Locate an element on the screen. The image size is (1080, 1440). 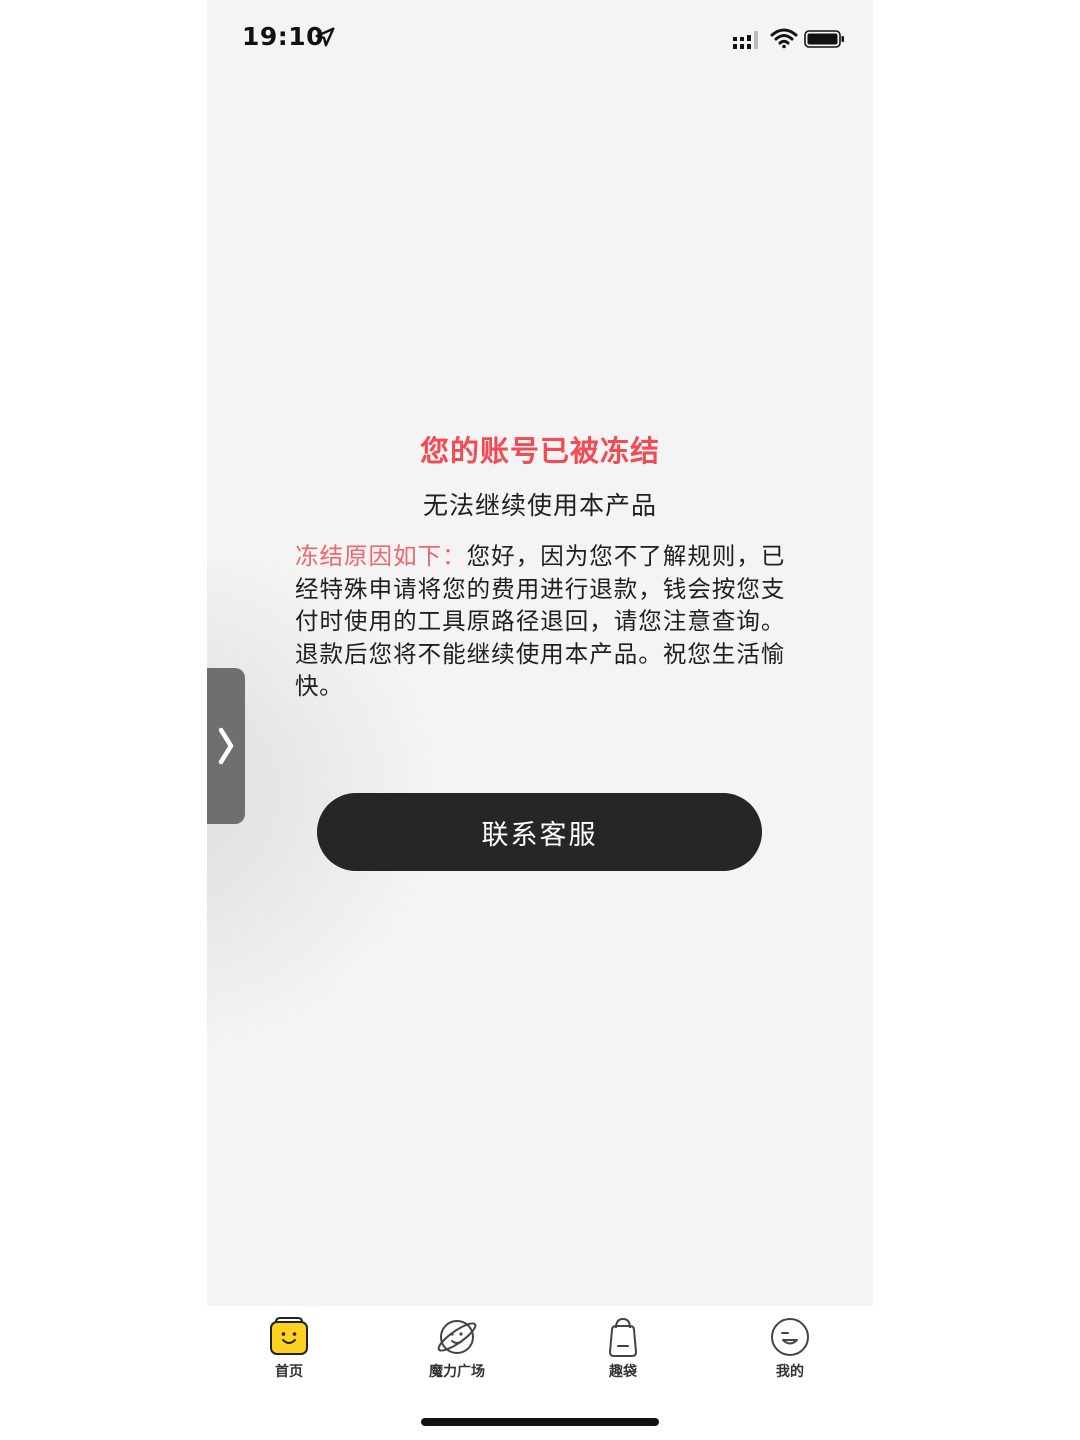
status-time: 19:10 is located at coordinates (283, 36).